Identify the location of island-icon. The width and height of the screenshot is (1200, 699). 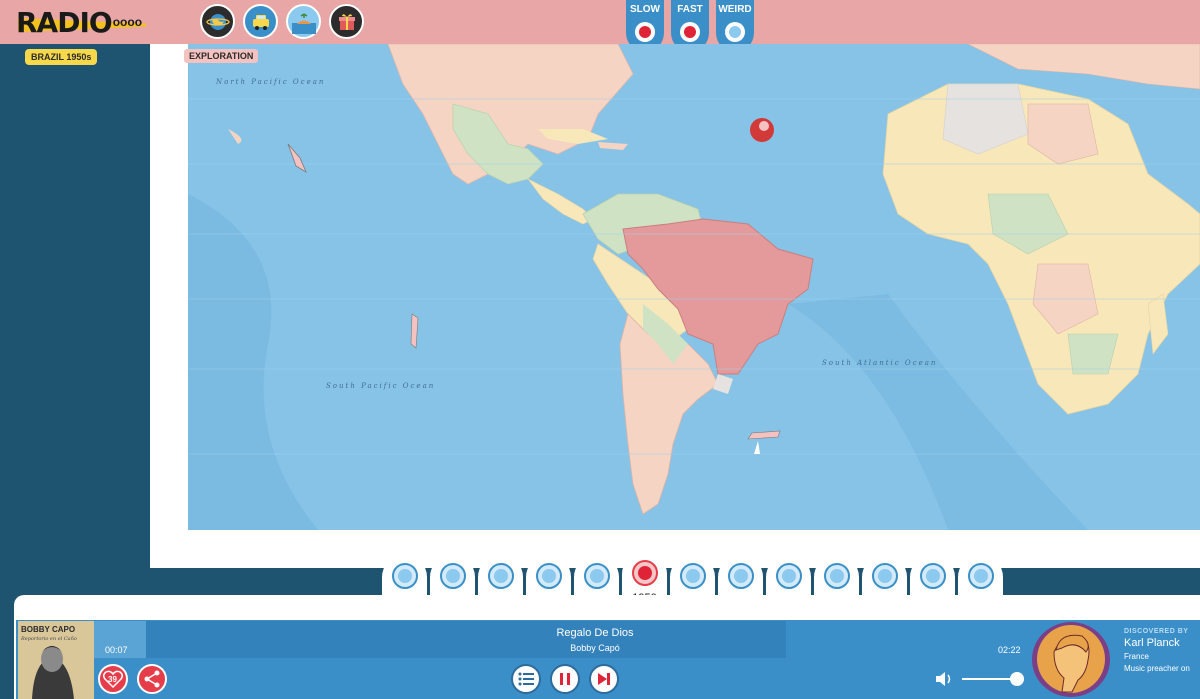
(303, 21).